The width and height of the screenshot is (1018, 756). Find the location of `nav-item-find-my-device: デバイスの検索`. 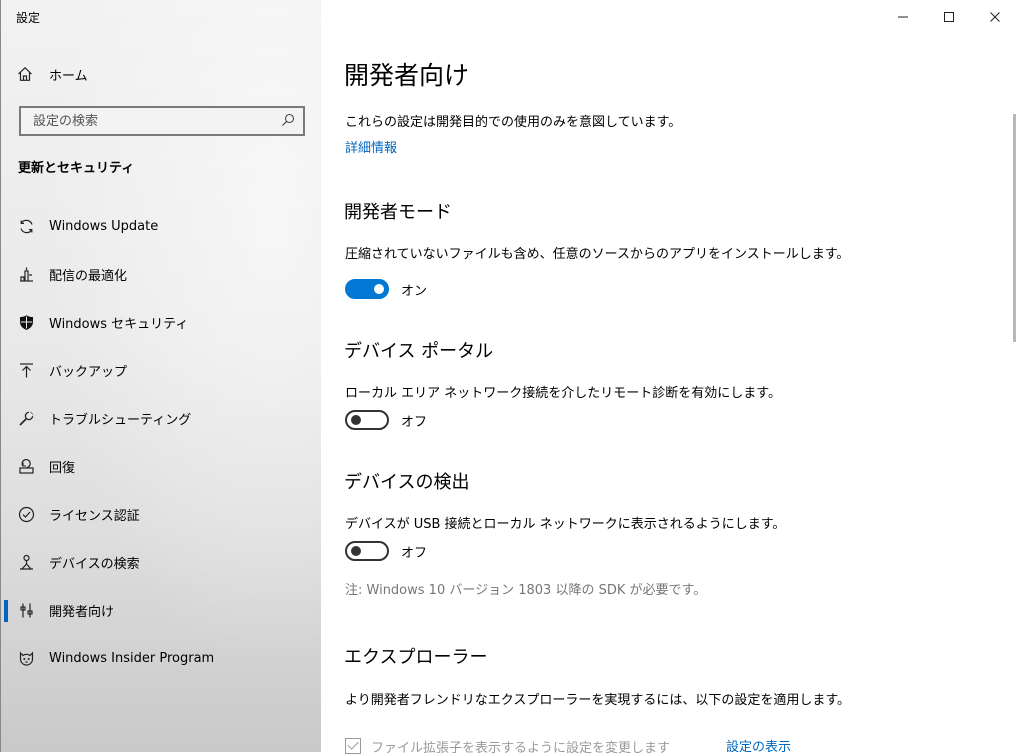

nav-item-find-my-device: デバイスの検索 is located at coordinates (161, 562).